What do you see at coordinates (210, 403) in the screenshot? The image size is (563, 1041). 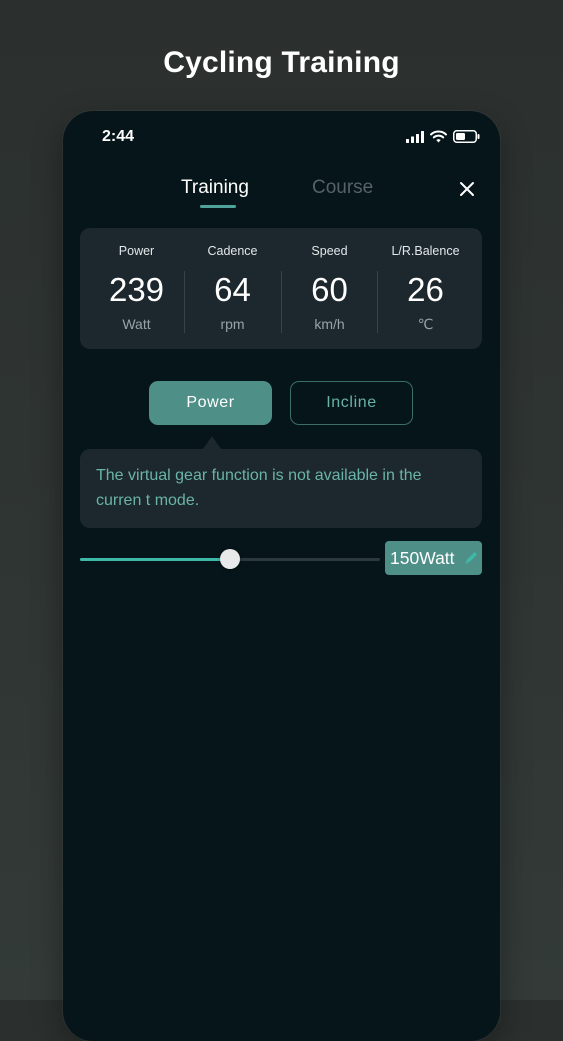 I see `power-mode-button: Power` at bounding box center [210, 403].